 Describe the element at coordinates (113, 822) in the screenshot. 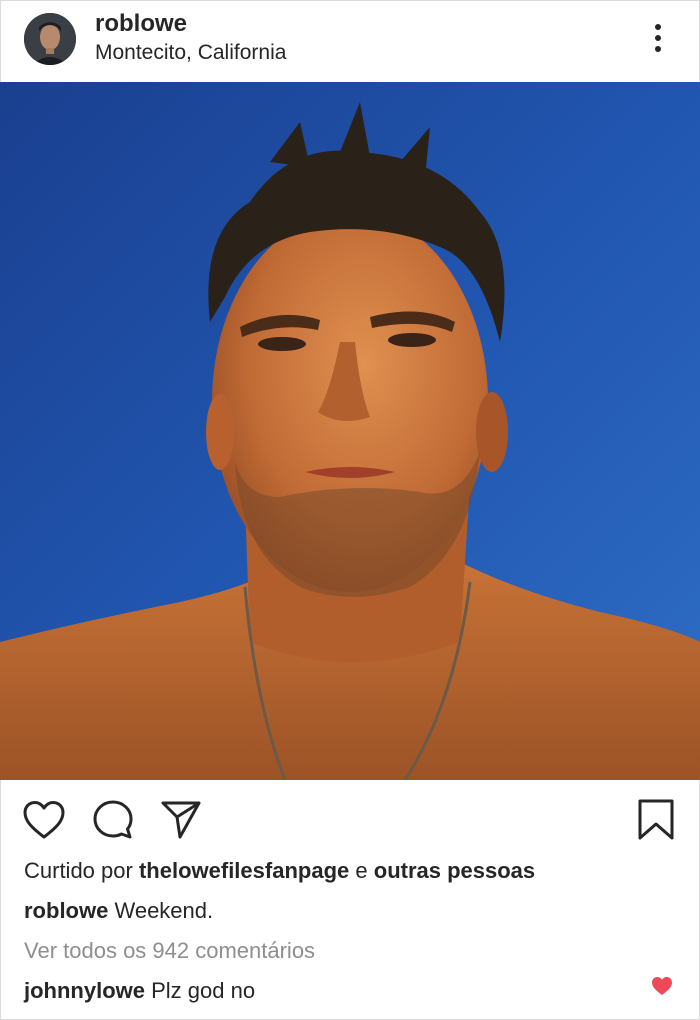

I see `comment-icon` at that location.